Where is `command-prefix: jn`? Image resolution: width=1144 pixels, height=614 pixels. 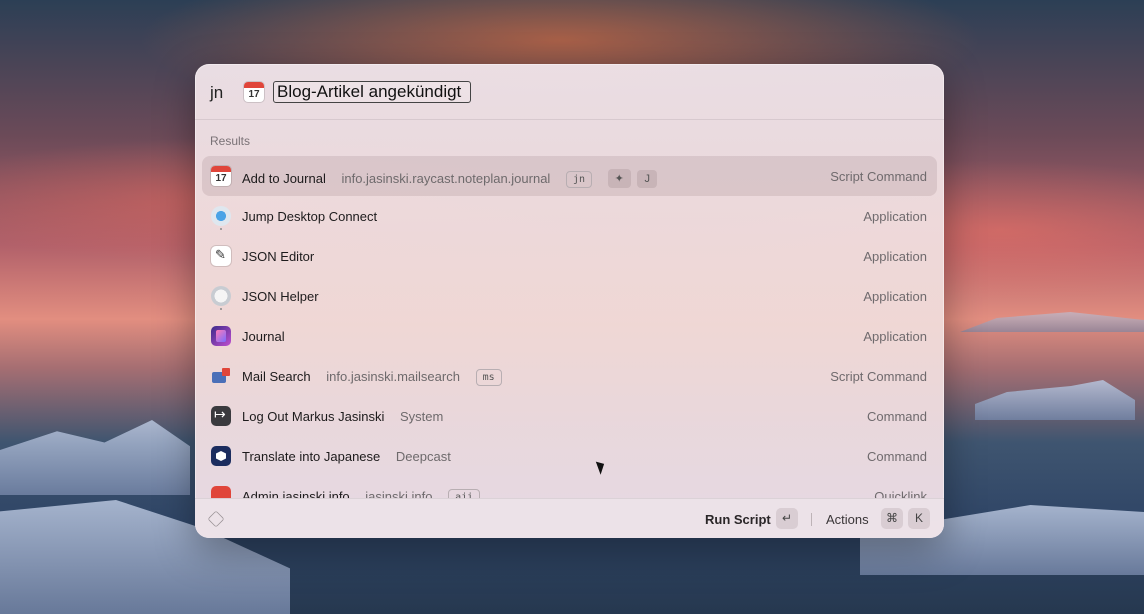 command-prefix: jn is located at coordinates (217, 92).